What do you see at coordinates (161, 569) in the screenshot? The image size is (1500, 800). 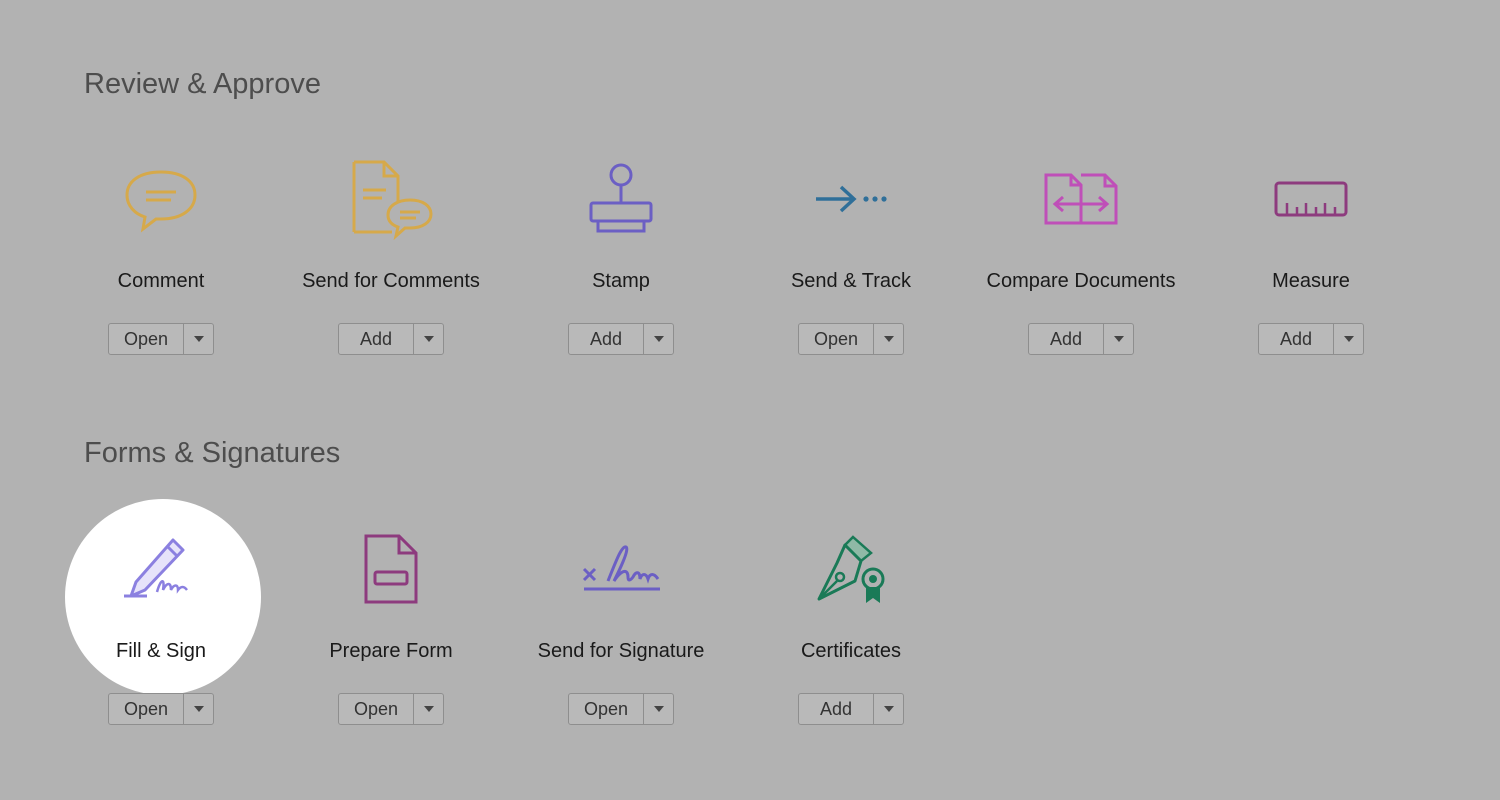 I see `fill-sign-icon` at bounding box center [161, 569].